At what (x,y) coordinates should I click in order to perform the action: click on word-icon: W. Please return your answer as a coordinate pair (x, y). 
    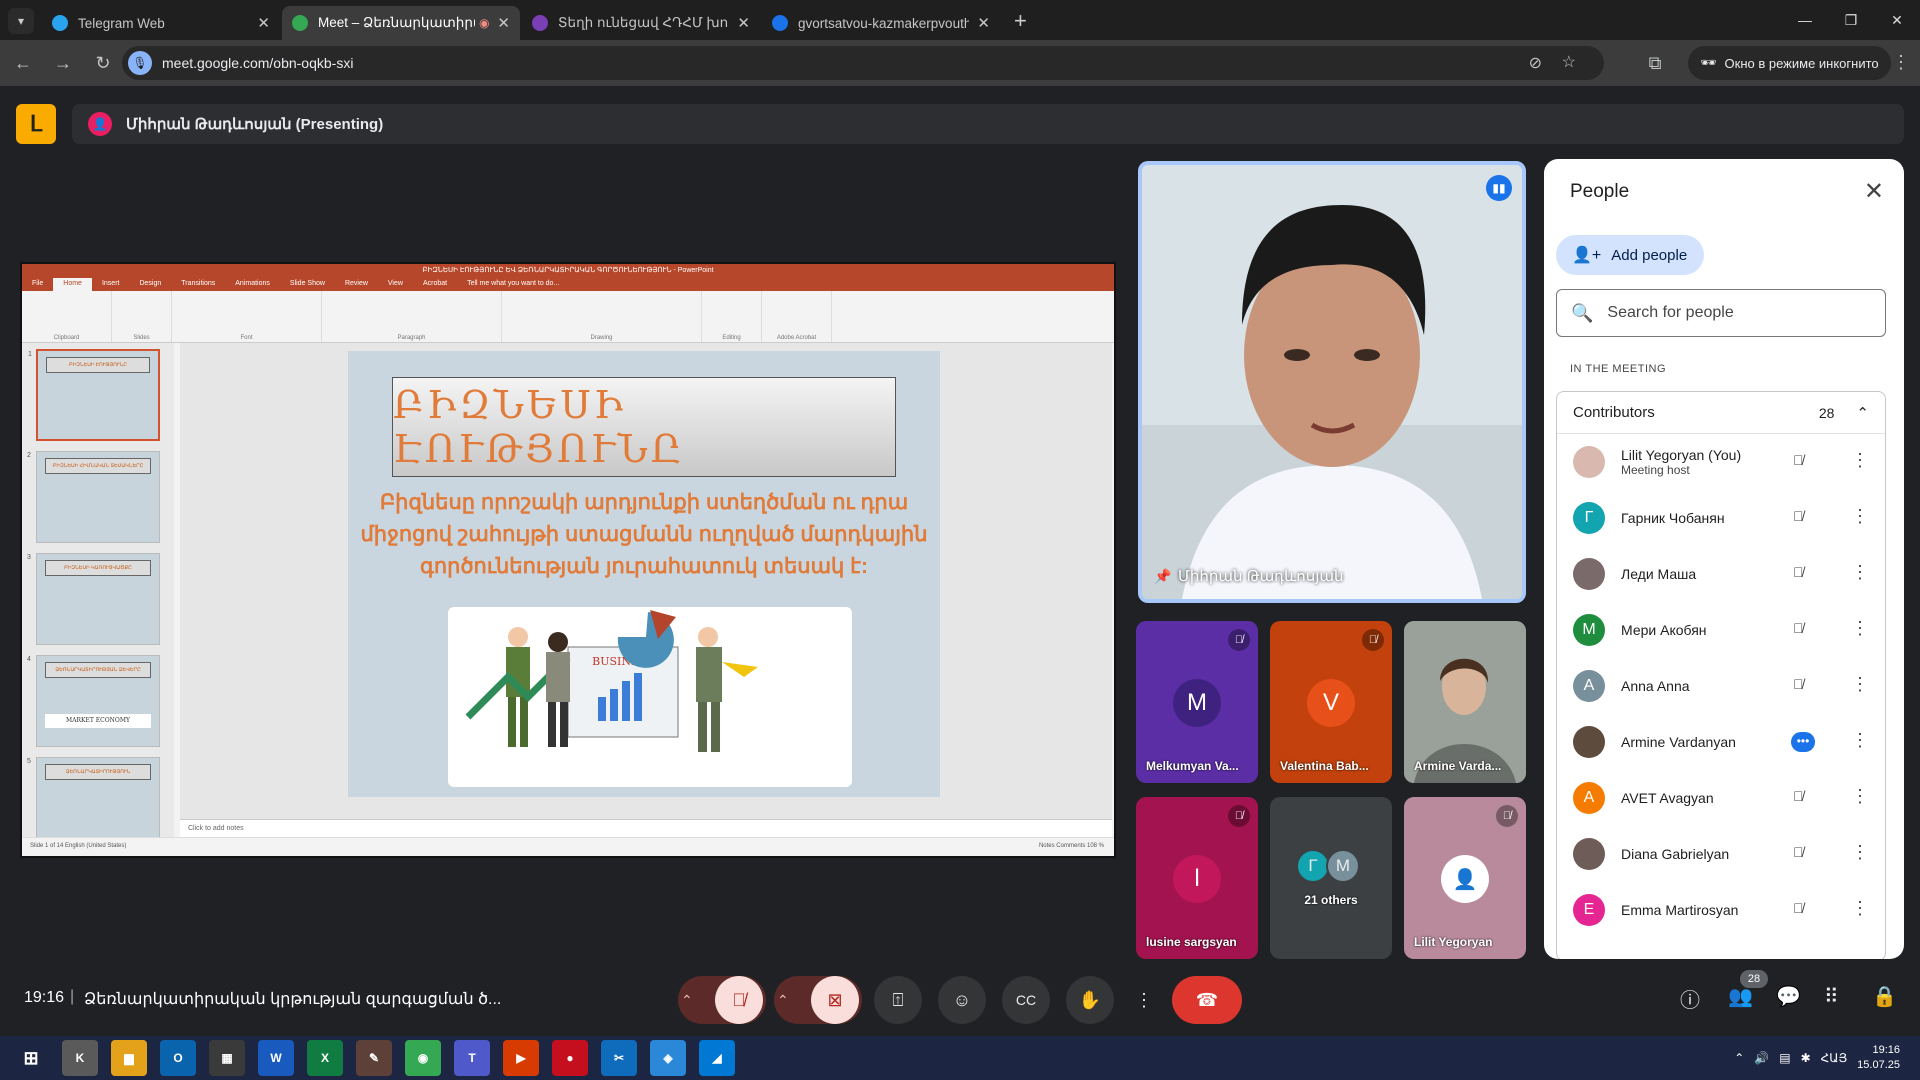
    Looking at the image, I should click on (276, 1058).